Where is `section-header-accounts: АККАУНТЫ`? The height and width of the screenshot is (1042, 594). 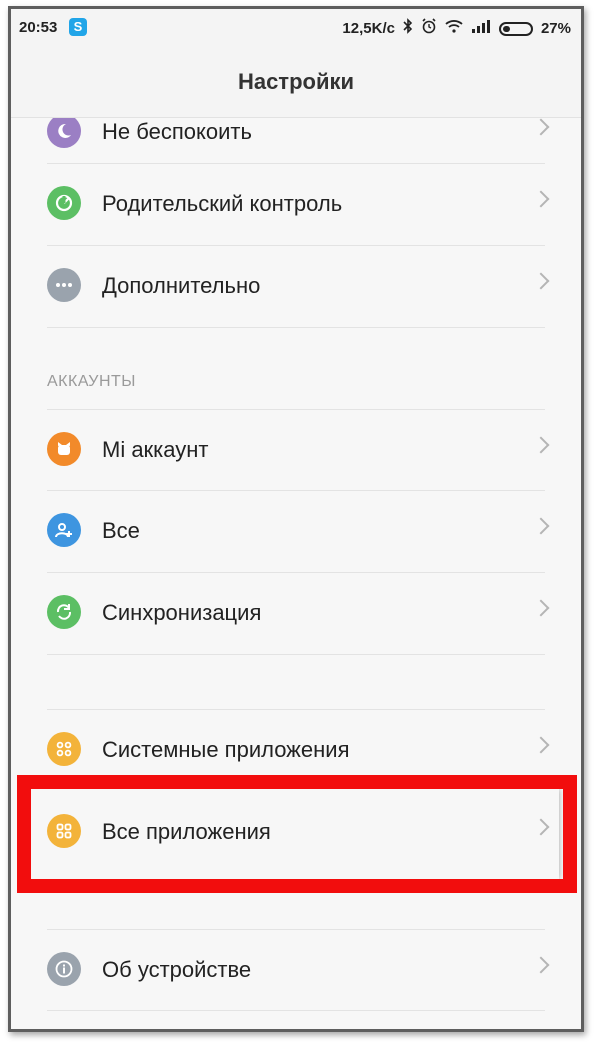 section-header-accounts: АККАУНТЫ is located at coordinates (91, 381).